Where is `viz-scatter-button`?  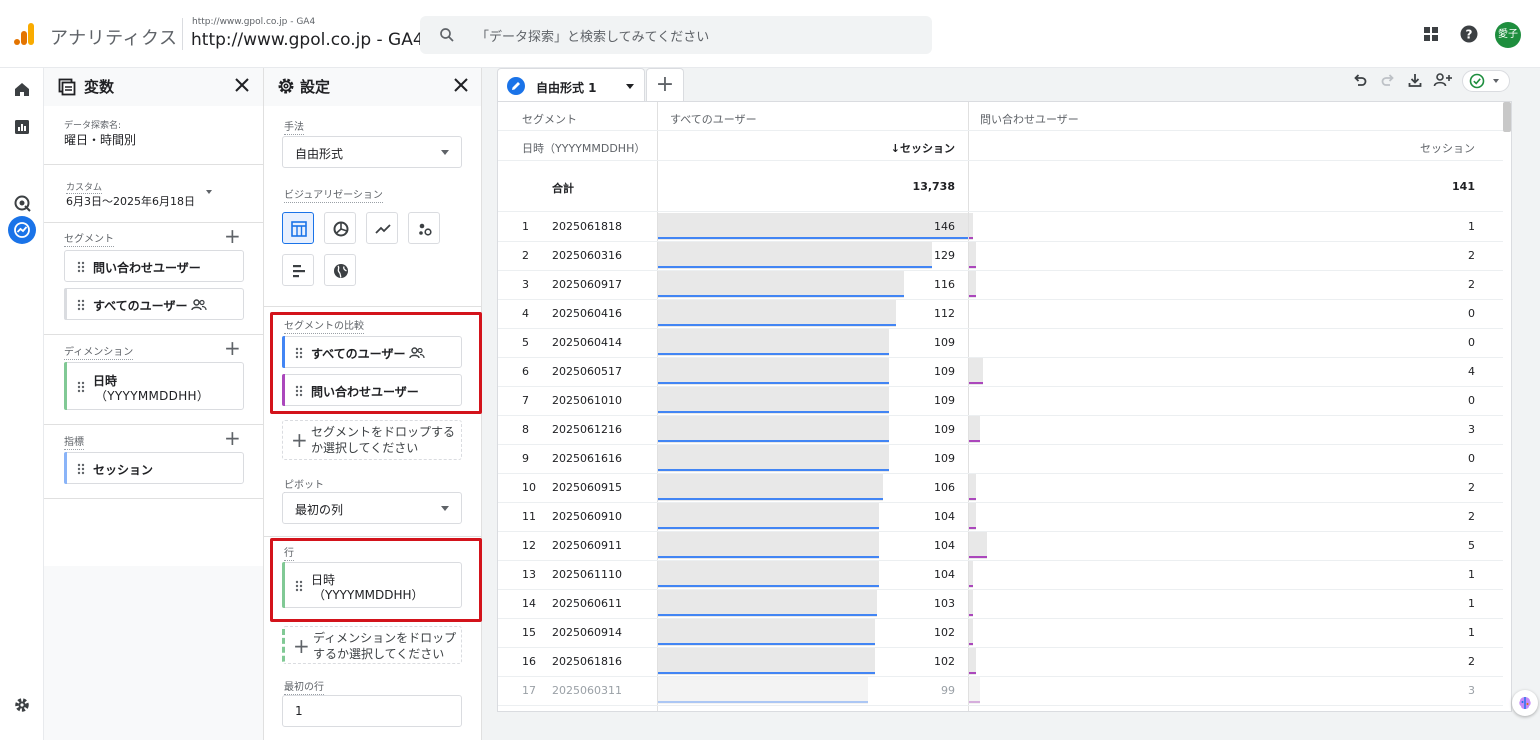
viz-scatter-button is located at coordinates (424, 228).